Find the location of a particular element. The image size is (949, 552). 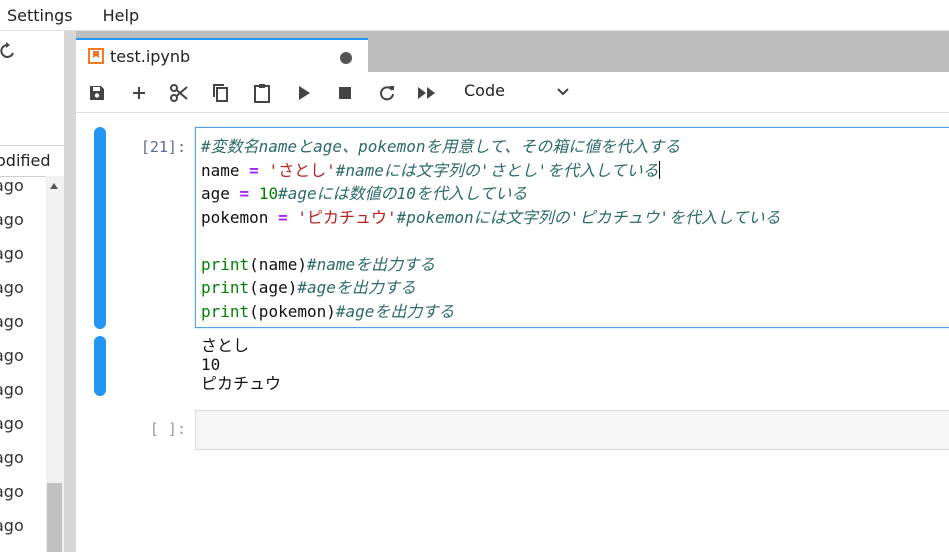

menu-bar: Settings Help is located at coordinates (474, 15).